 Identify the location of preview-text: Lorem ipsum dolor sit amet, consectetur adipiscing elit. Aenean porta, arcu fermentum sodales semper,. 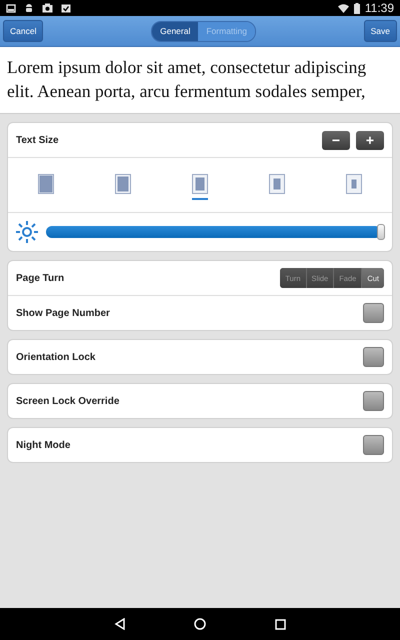
(187, 79).